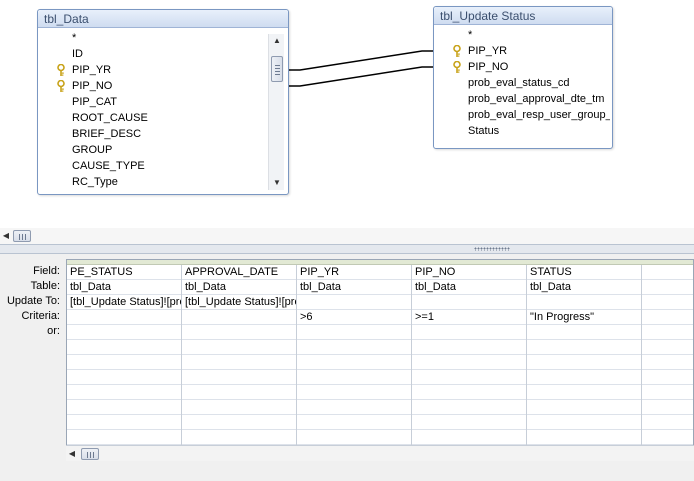 The width and height of the screenshot is (694, 481). What do you see at coordinates (163, 118) in the screenshot?
I see `field-list-item: ROOT_CAUSE` at bounding box center [163, 118].